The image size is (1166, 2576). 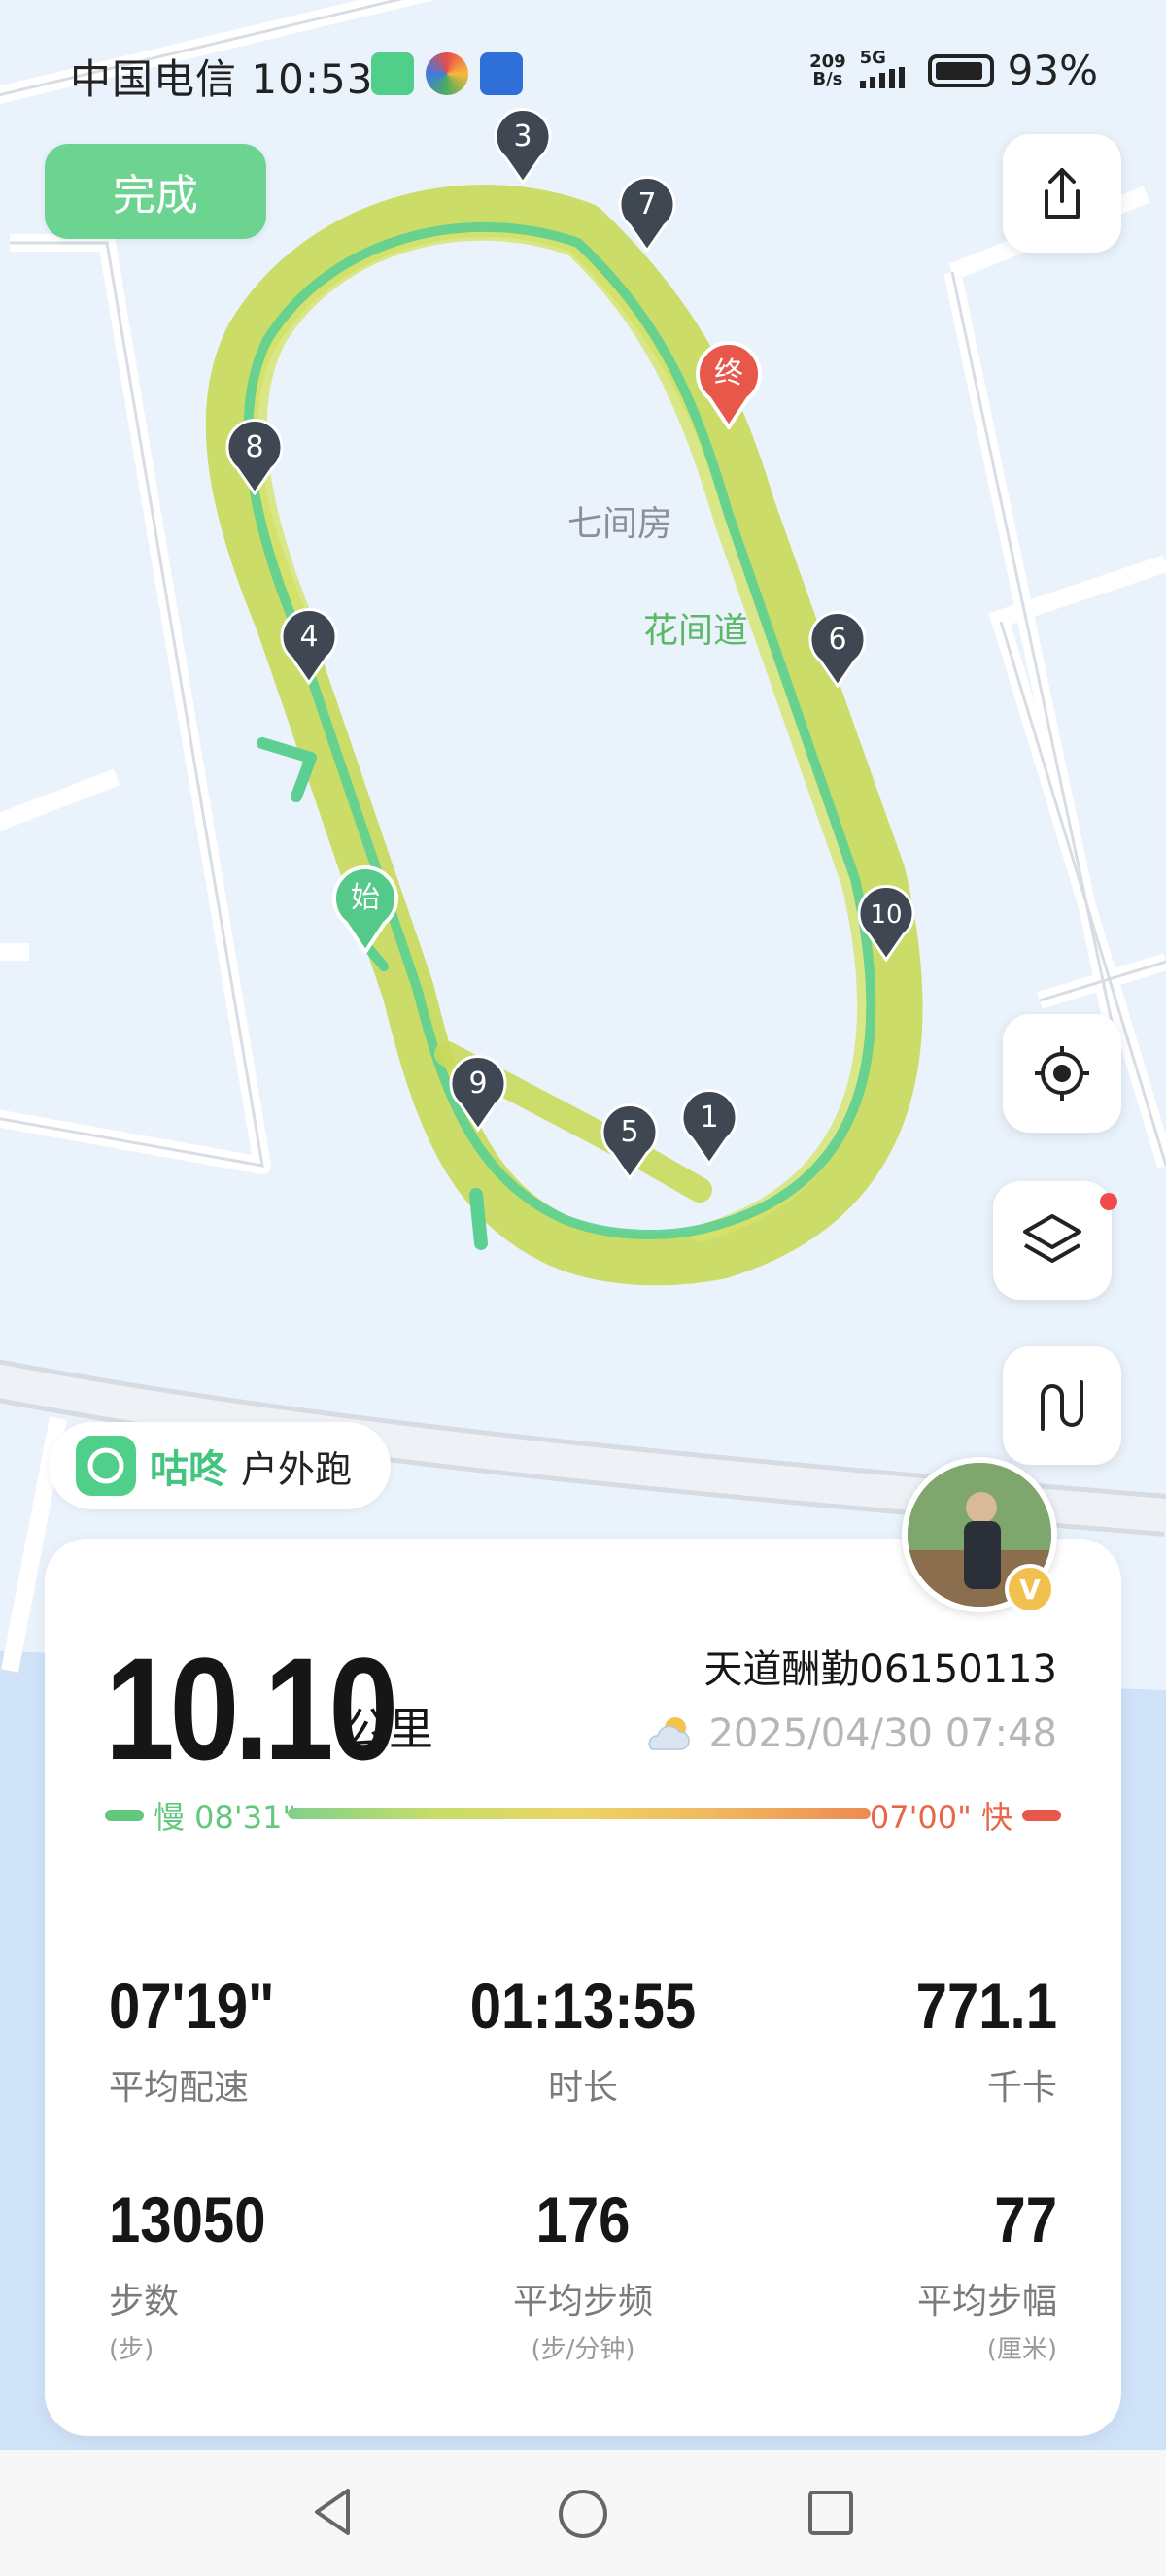 I want to click on signal-indicator: 5G, so click(x=886, y=69).